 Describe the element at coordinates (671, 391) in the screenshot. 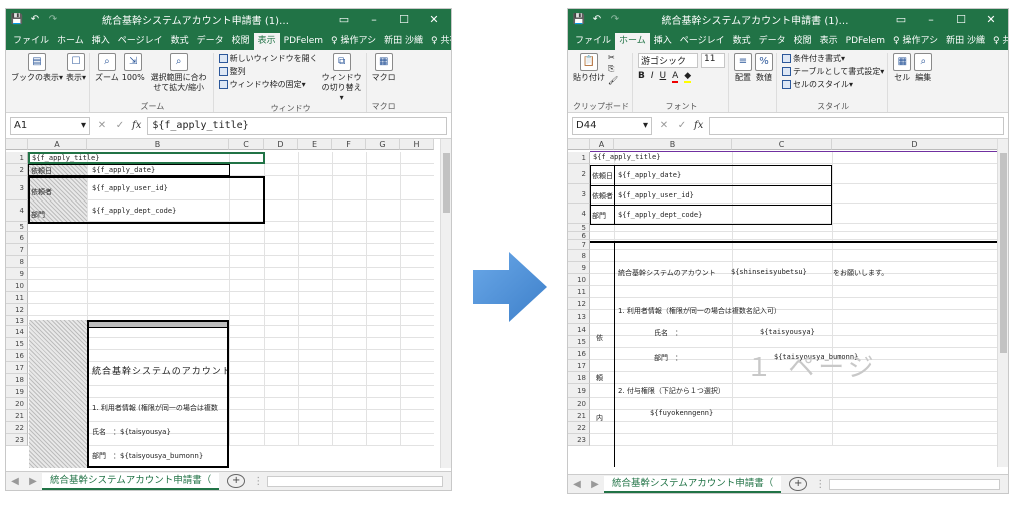

I see `cell-b18: 2. 付与権限（下記から１つ選択）` at that location.